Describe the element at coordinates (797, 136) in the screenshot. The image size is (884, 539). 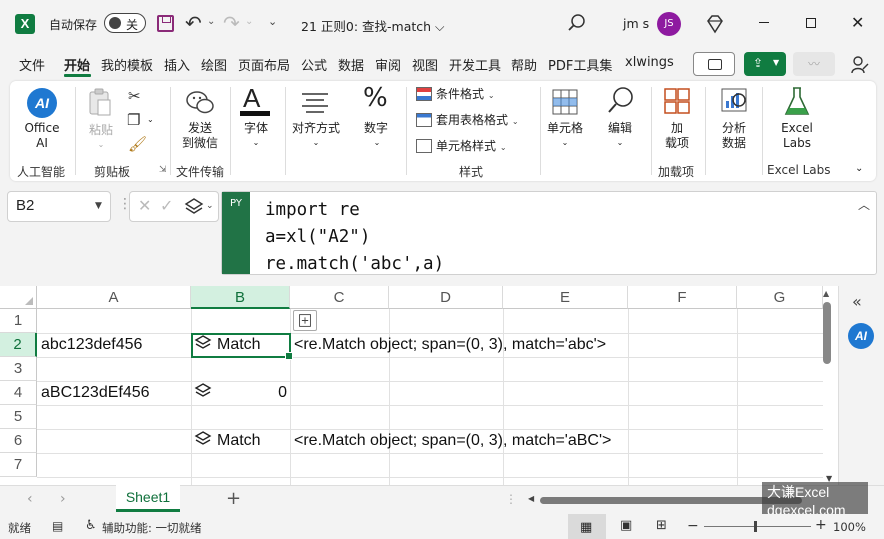
I see `excel-labs-button: Excel Labs` at that location.